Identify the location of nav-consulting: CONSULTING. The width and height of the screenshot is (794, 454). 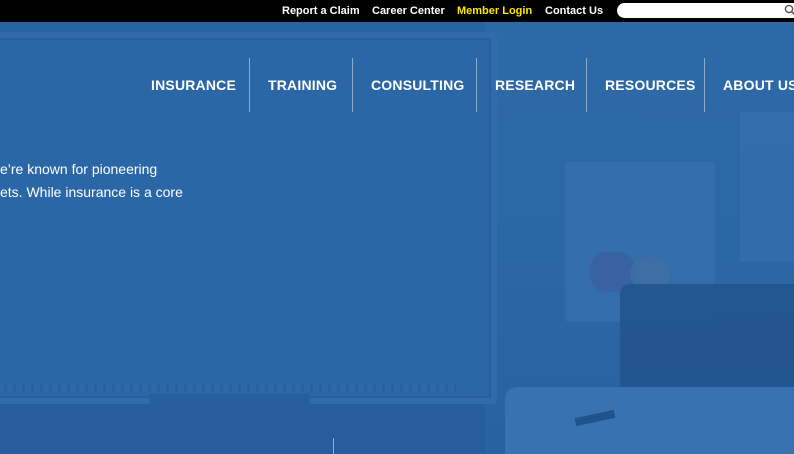
(418, 85).